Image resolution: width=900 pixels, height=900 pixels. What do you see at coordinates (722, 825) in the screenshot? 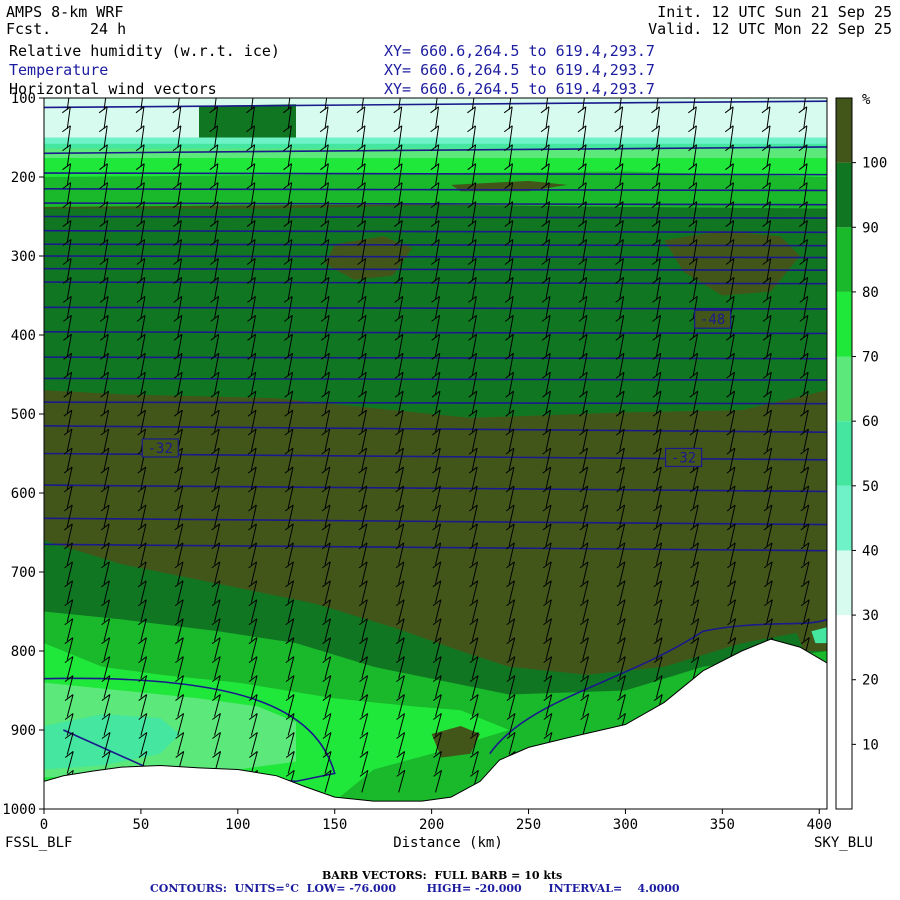
I see `x-tick-label: 350` at bounding box center [722, 825].